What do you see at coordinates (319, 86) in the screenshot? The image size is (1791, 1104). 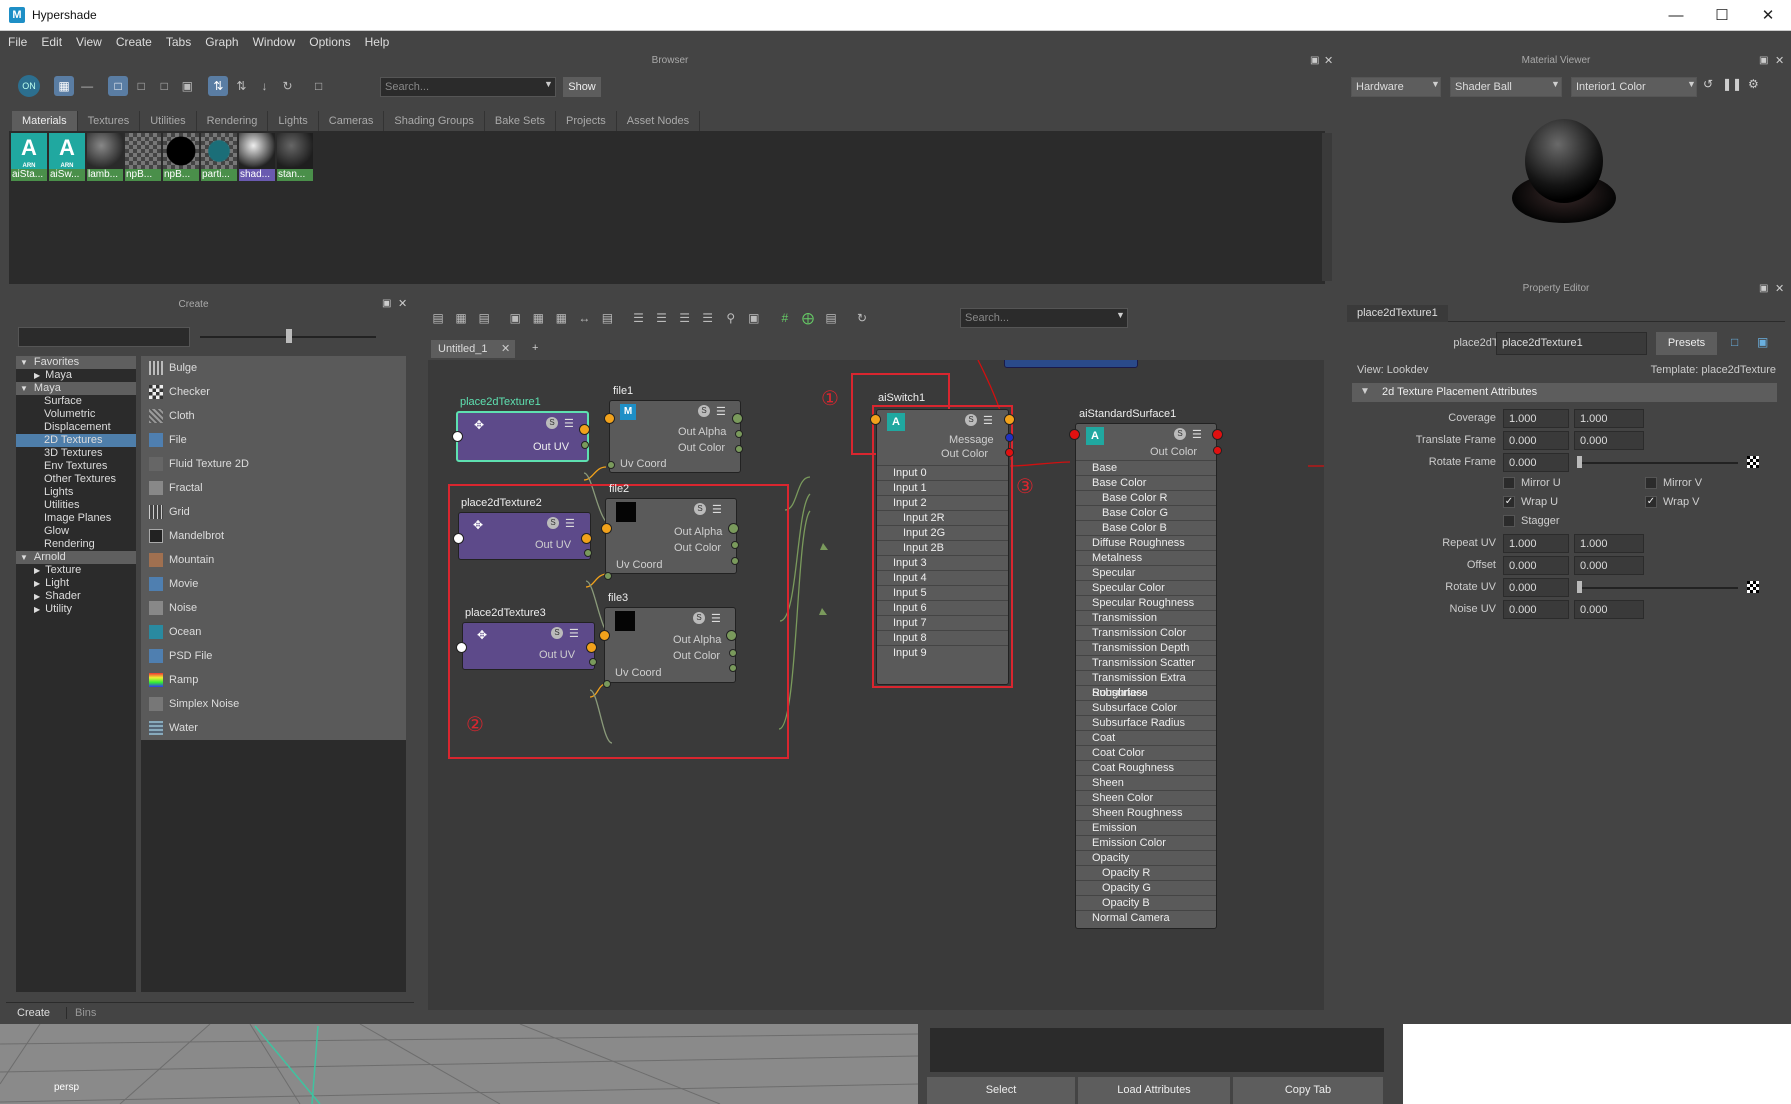 I see `filter-icon: □` at bounding box center [319, 86].